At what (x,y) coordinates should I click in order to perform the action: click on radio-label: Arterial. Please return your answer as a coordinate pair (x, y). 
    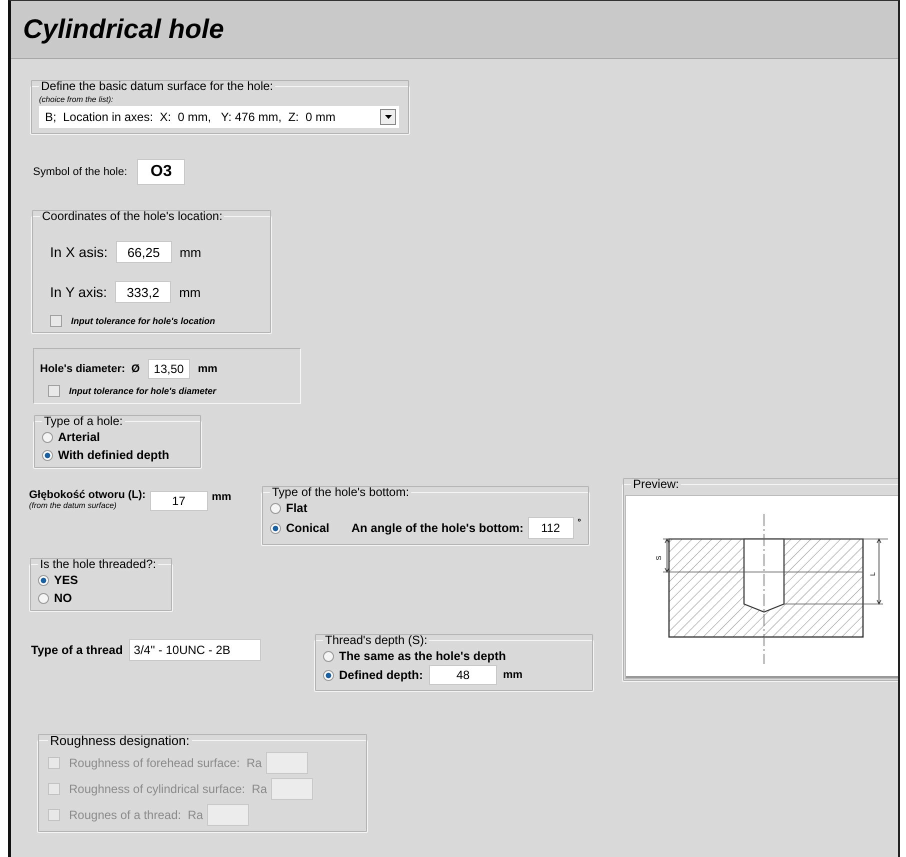
    Looking at the image, I should click on (79, 437).